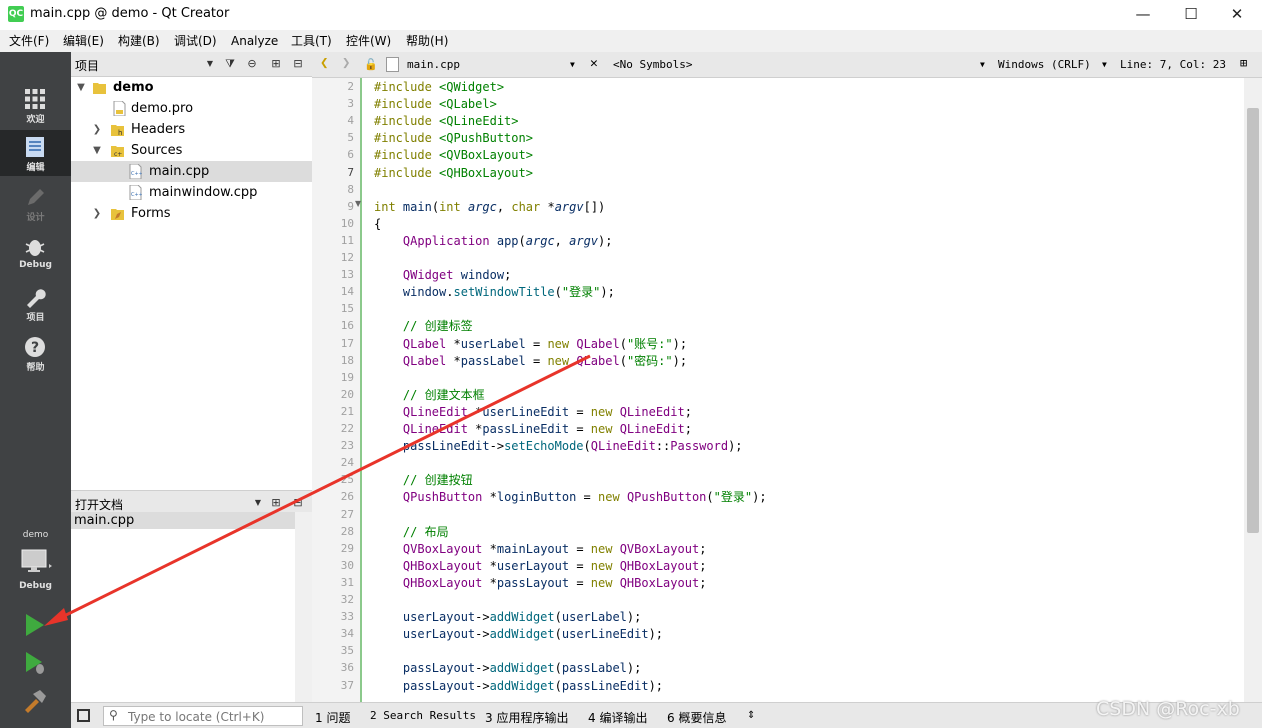 The image size is (1262, 728). Describe the element at coordinates (594, 63) in the screenshot. I see `close-file-icon: ✕` at that location.